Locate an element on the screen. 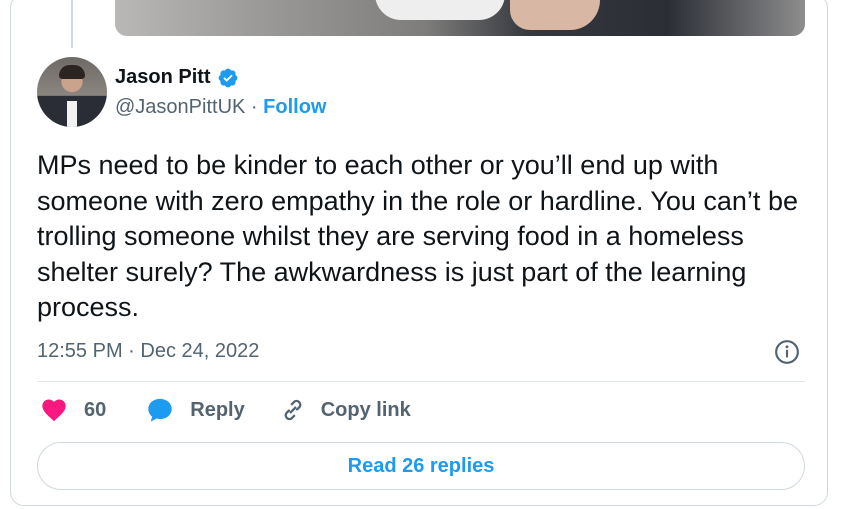  like-button: 60 is located at coordinates (73, 410).